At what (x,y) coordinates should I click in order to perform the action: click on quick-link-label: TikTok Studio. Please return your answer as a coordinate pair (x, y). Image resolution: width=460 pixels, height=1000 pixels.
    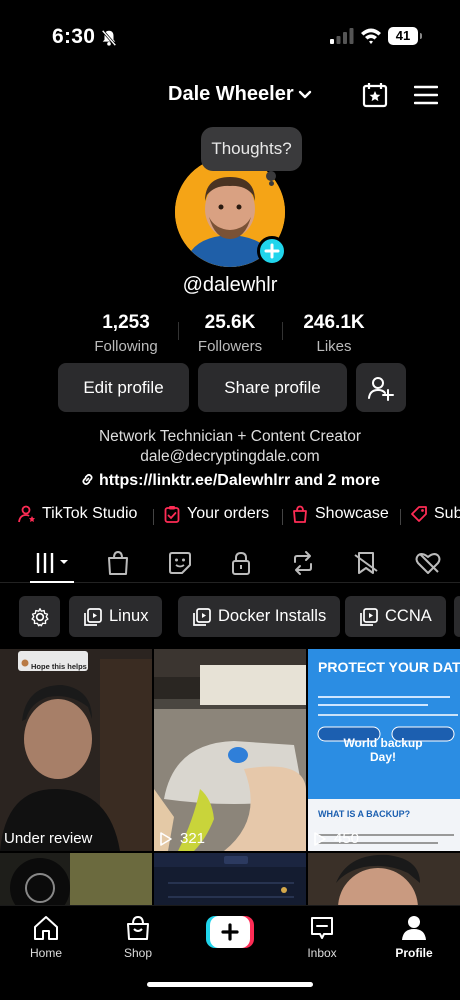
    Looking at the image, I should click on (90, 513).